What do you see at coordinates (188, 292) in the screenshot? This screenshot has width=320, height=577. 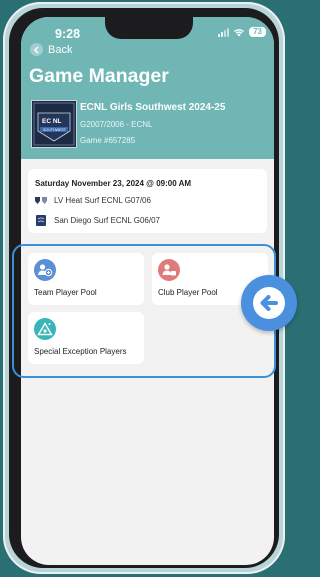 I see `club-player-pool-label: Club Player Pool` at bounding box center [188, 292].